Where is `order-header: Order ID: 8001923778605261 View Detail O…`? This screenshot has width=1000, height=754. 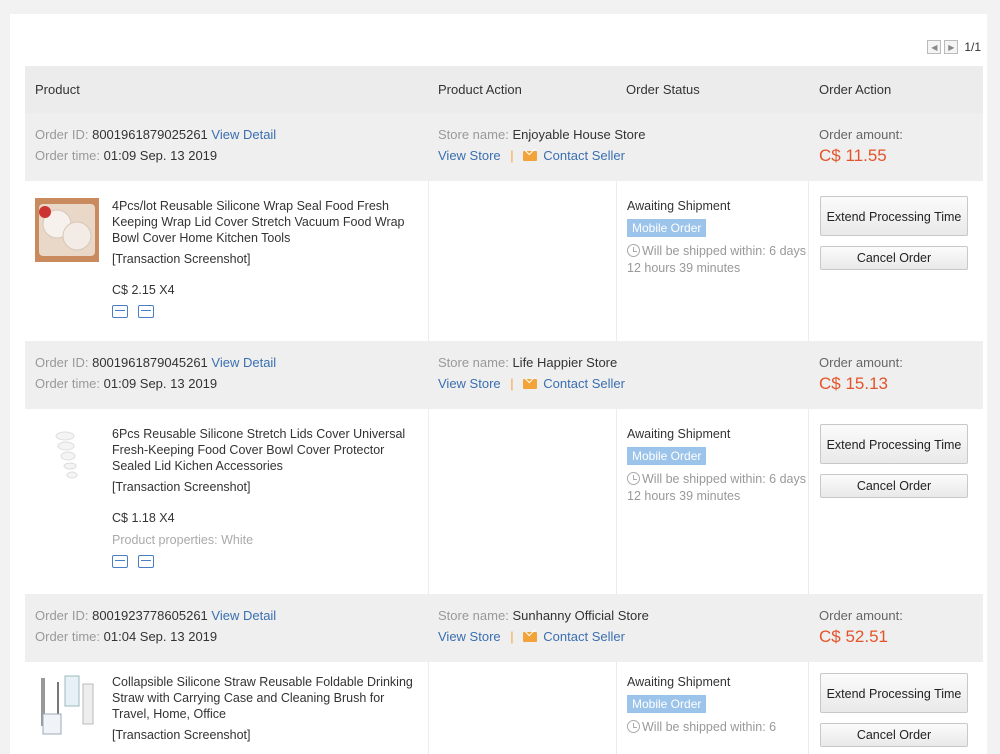 order-header: Order ID: 8001923778605261 View Detail O… is located at coordinates (504, 628).